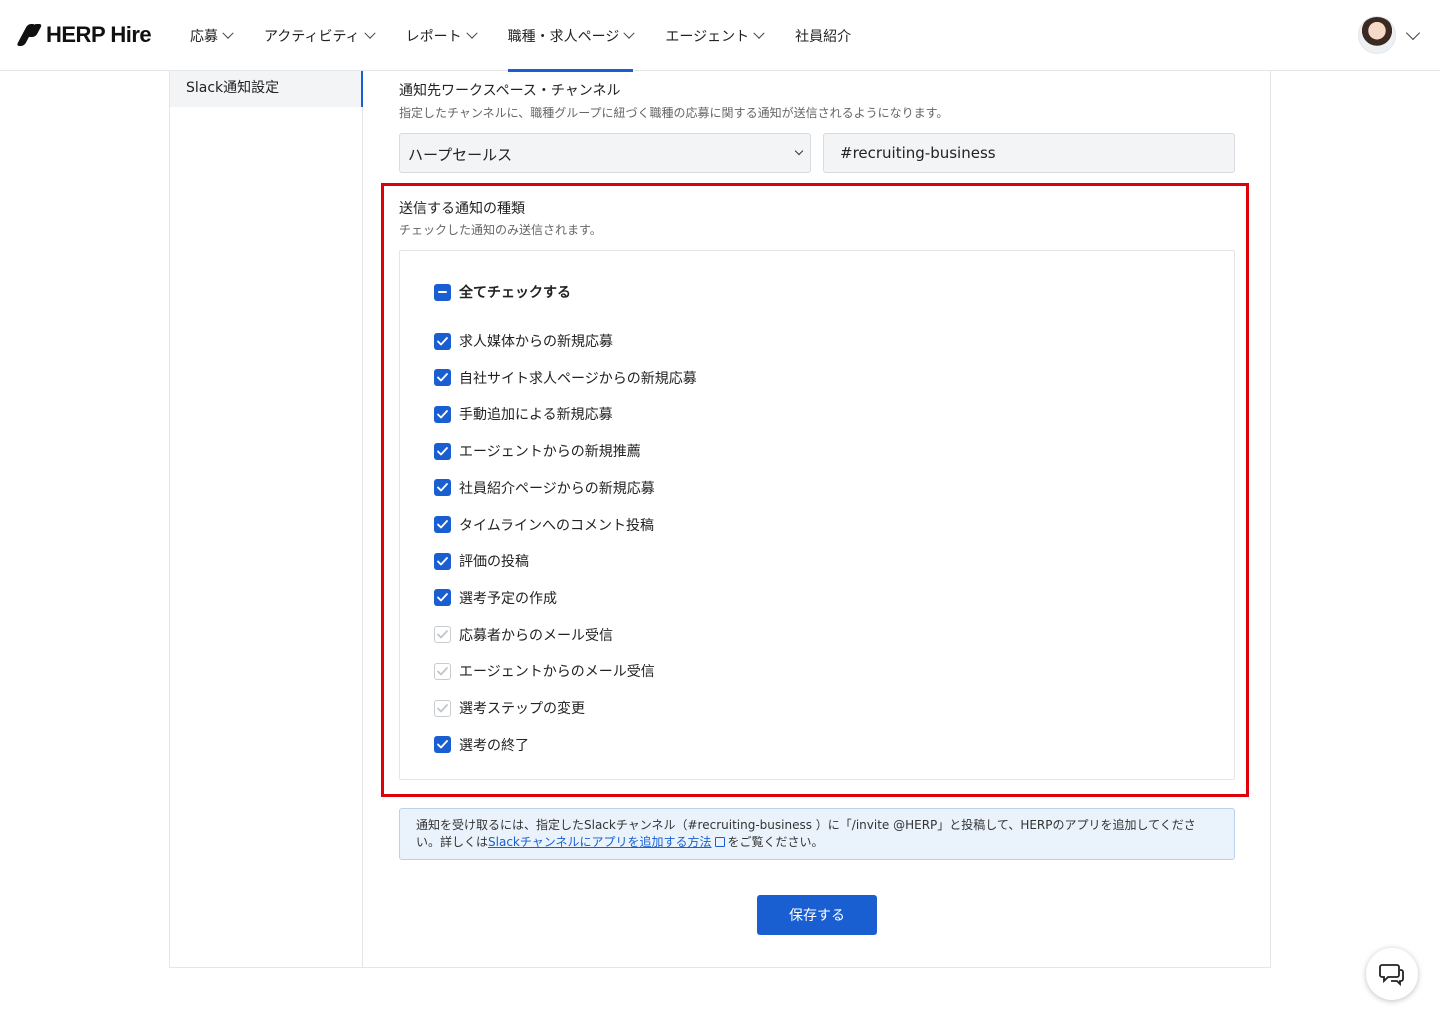 This screenshot has width=1440, height=1028. I want to click on external-link-icon, so click(719, 842).